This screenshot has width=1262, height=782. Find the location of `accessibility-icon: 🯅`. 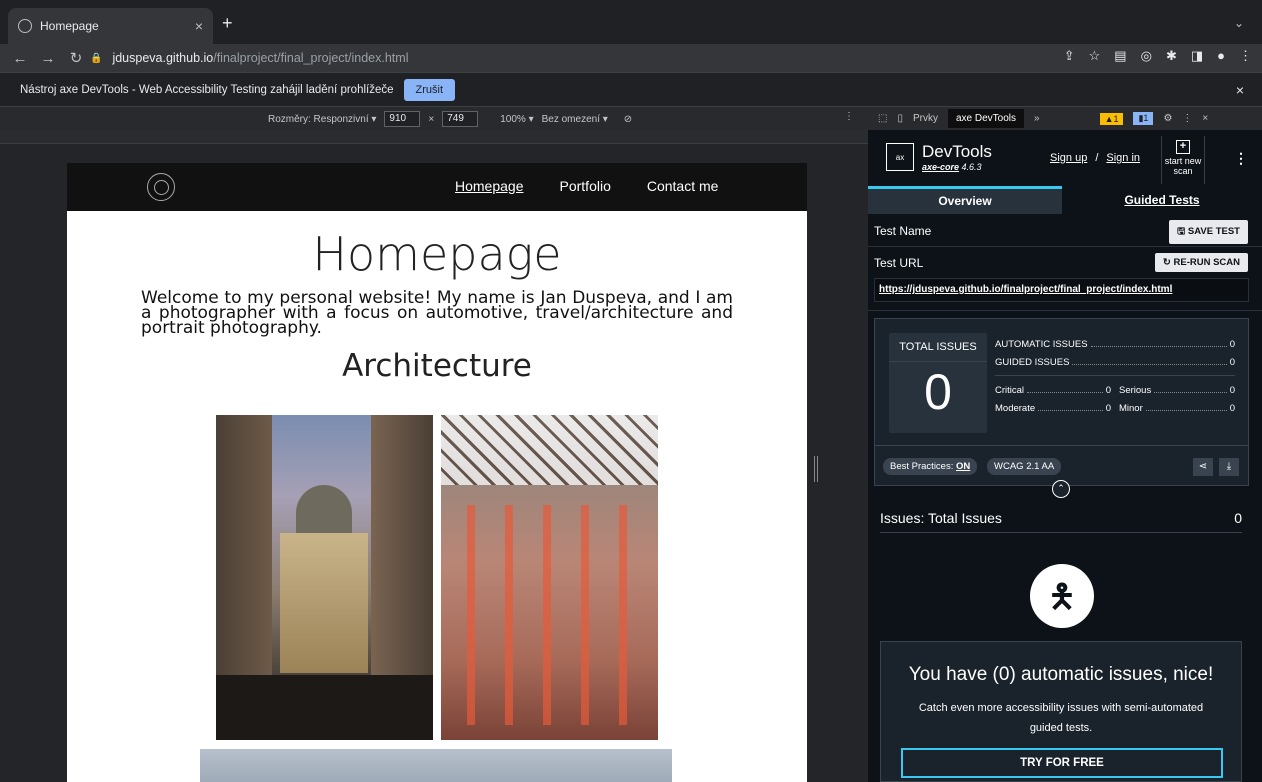

accessibility-icon: 🯅 is located at coordinates (1062, 596).